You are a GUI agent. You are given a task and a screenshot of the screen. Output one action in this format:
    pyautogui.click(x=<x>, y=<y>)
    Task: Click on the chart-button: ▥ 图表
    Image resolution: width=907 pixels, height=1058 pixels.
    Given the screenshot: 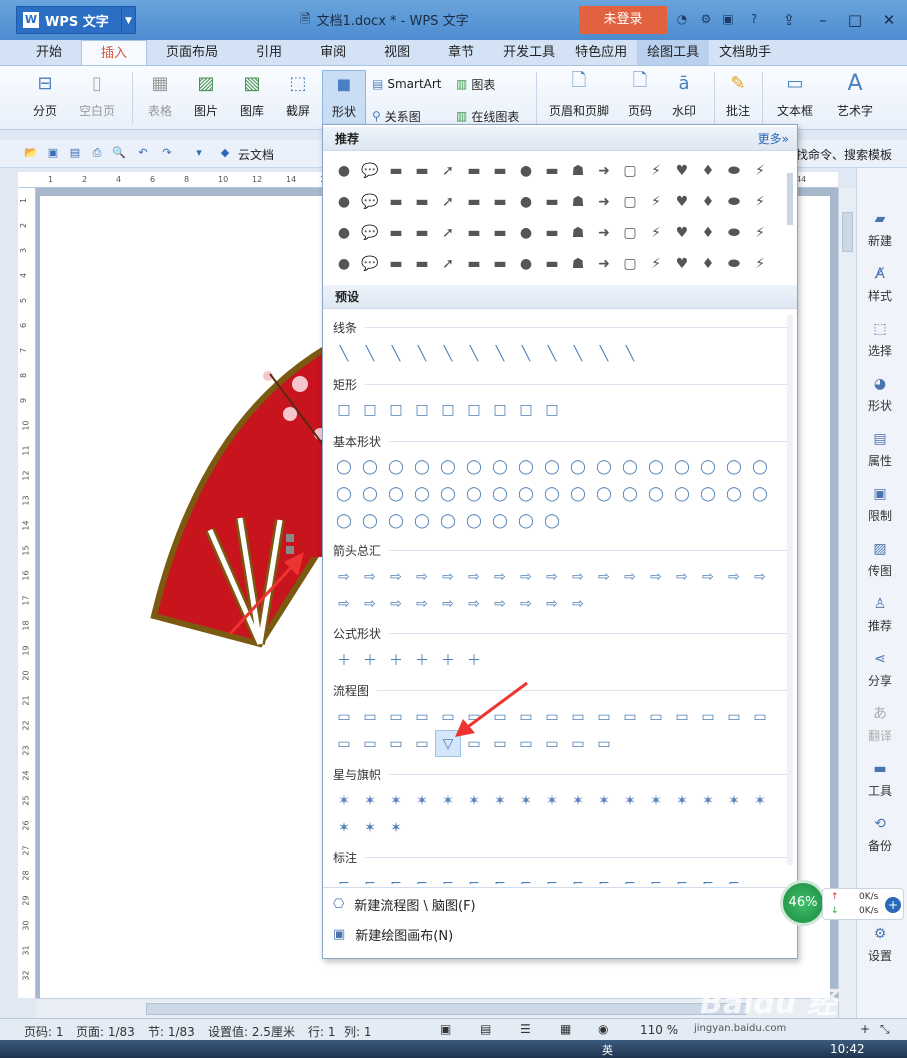 What is the action you would take?
    pyautogui.click(x=475, y=84)
    